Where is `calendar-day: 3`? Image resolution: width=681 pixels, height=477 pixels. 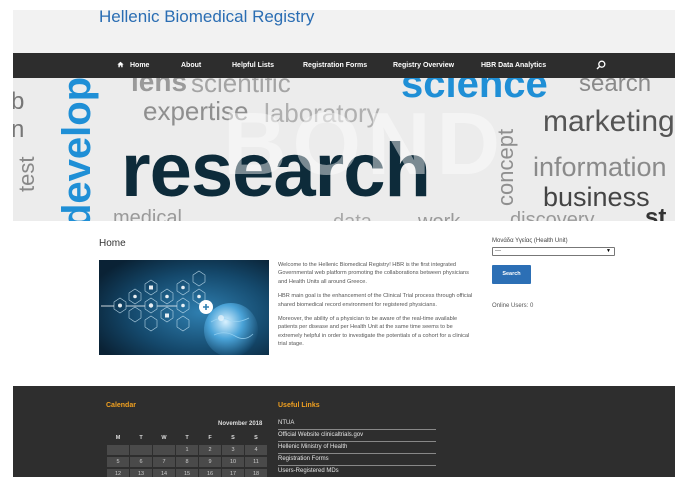
calendar-day: 3 is located at coordinates (233, 450).